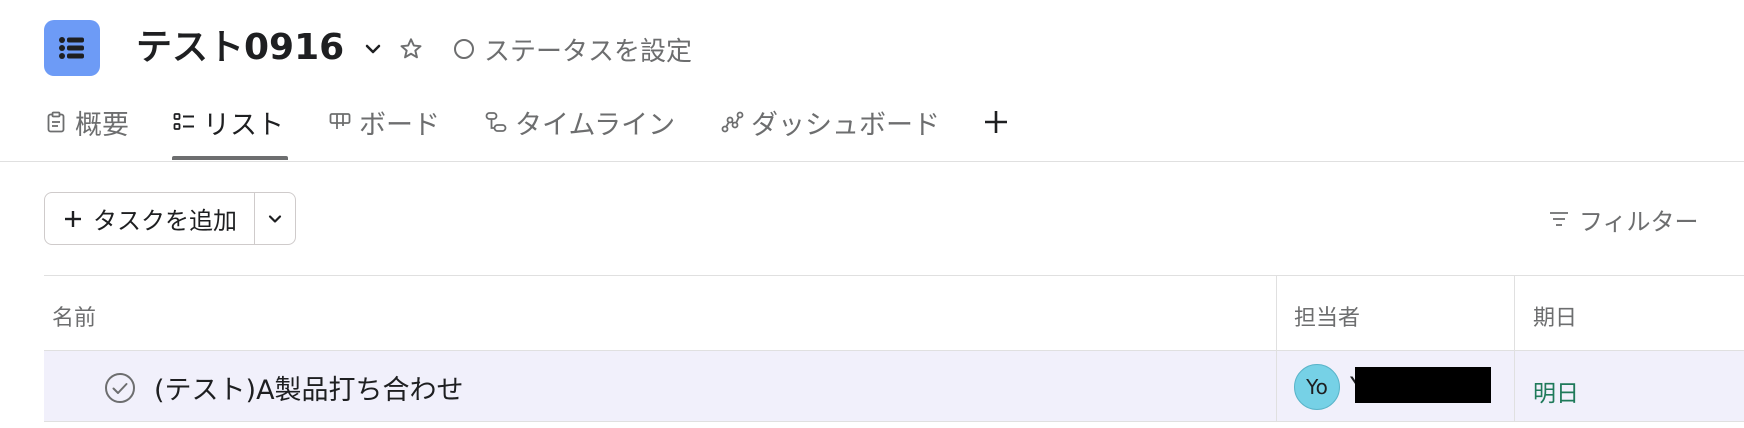 Image resolution: width=1744 pixels, height=428 pixels. I want to click on tab-list: リスト, so click(228, 122).